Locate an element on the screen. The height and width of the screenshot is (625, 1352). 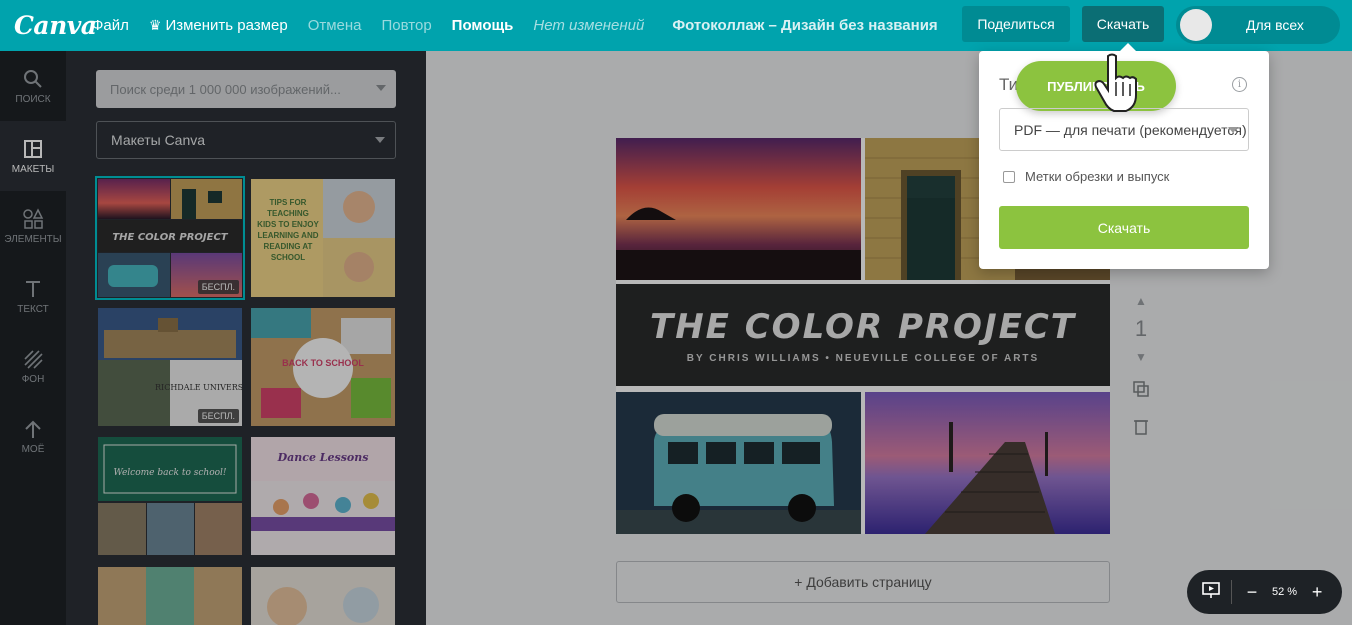
share-button: Поделиться is located at coordinates (1016, 24).